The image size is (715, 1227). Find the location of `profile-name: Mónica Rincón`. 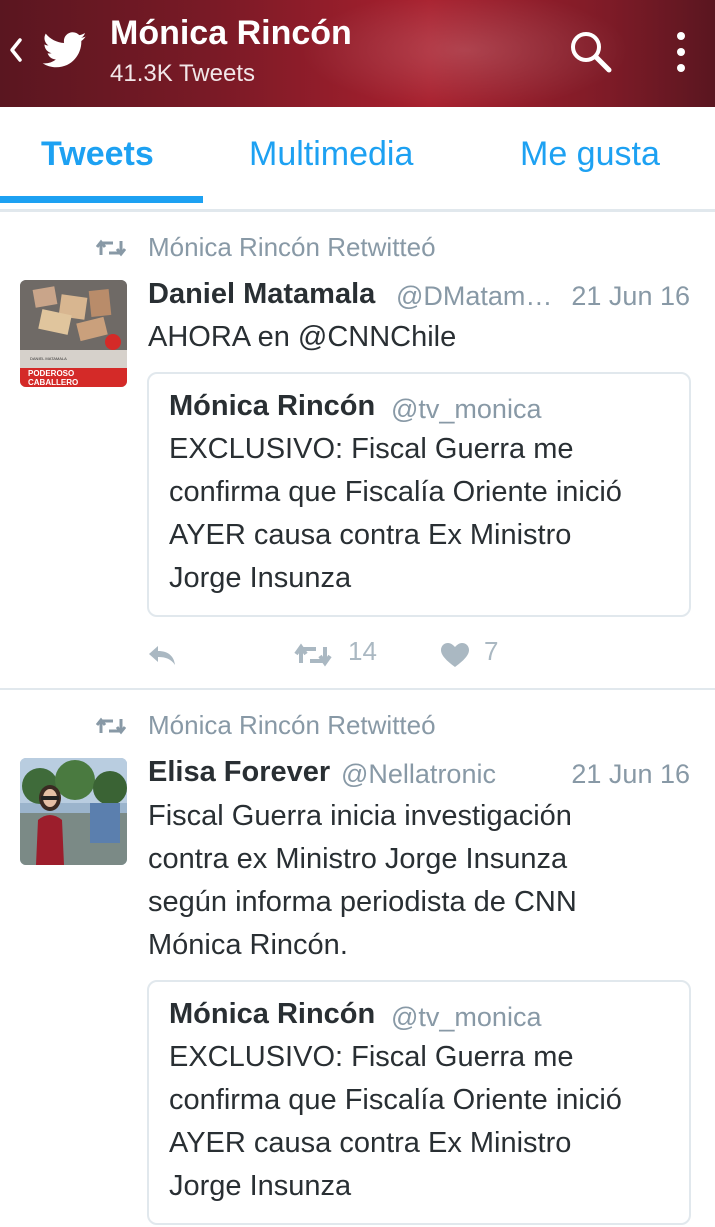

profile-name: Mónica Rincón is located at coordinates (231, 33).